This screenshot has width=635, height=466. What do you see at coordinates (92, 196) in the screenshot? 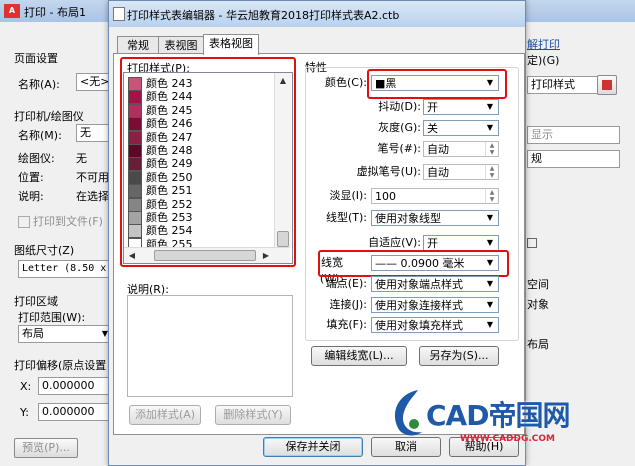
I see `description-value: 在选择` at bounding box center [92, 196].